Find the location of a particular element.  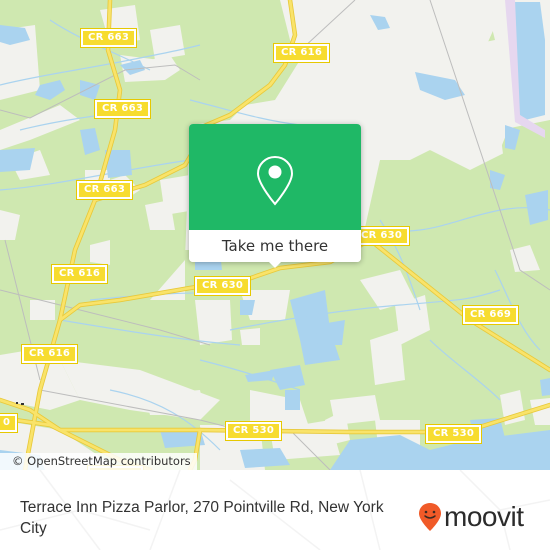

take-me-there-button: Take me there is located at coordinates (275, 246).